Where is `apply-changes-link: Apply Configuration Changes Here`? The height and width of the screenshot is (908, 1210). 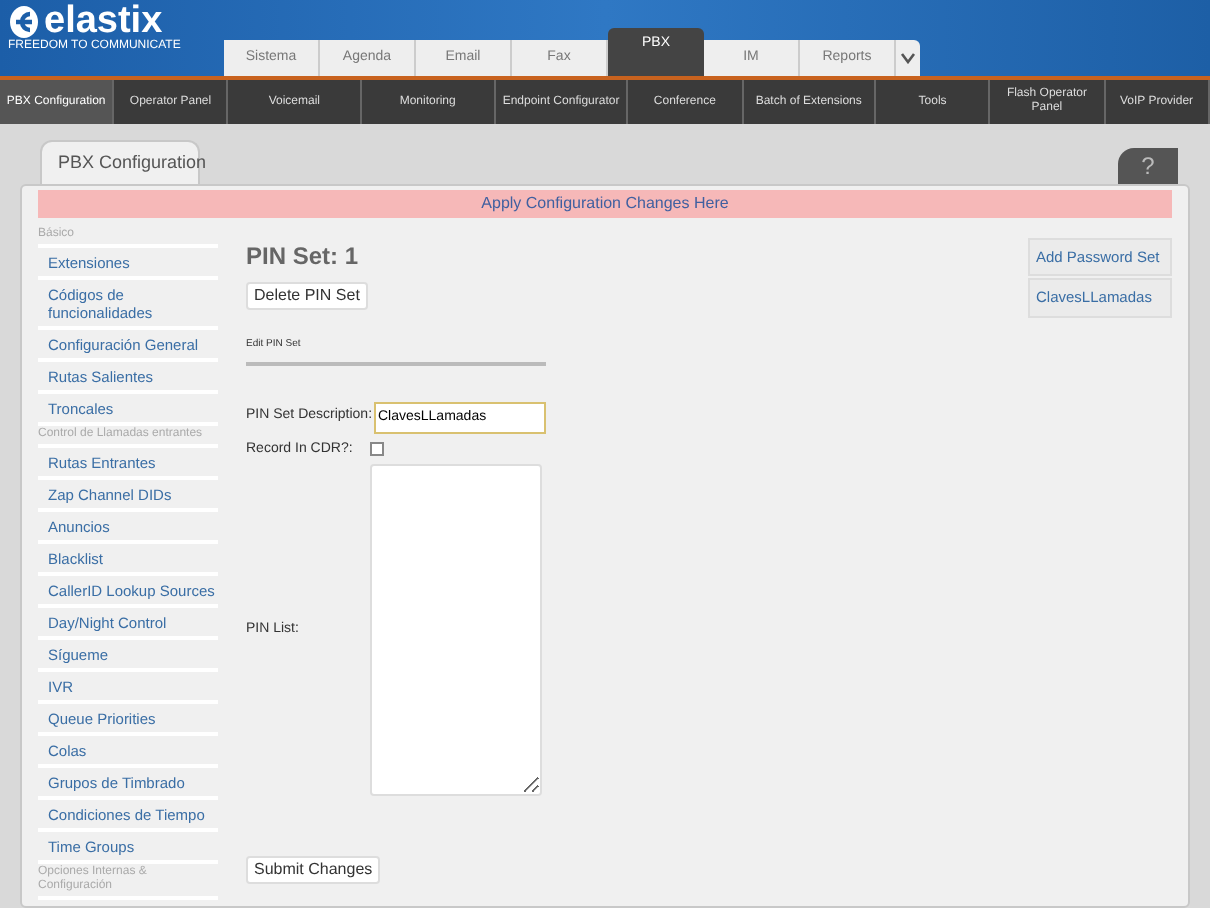
apply-changes-link: Apply Configuration Changes Here is located at coordinates (605, 204).